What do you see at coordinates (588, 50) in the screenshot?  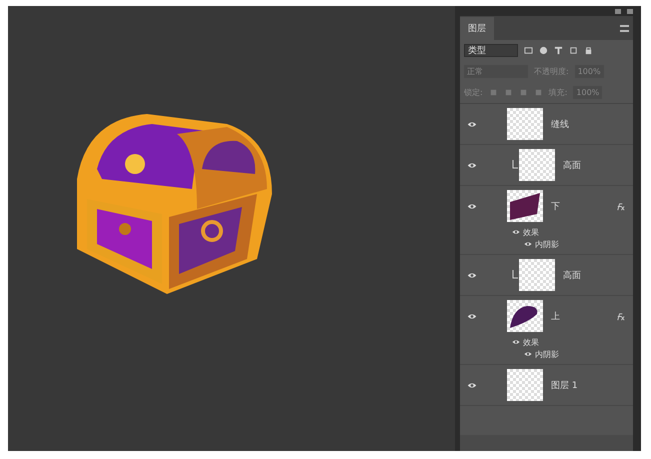 I see `lock-icon` at bounding box center [588, 50].